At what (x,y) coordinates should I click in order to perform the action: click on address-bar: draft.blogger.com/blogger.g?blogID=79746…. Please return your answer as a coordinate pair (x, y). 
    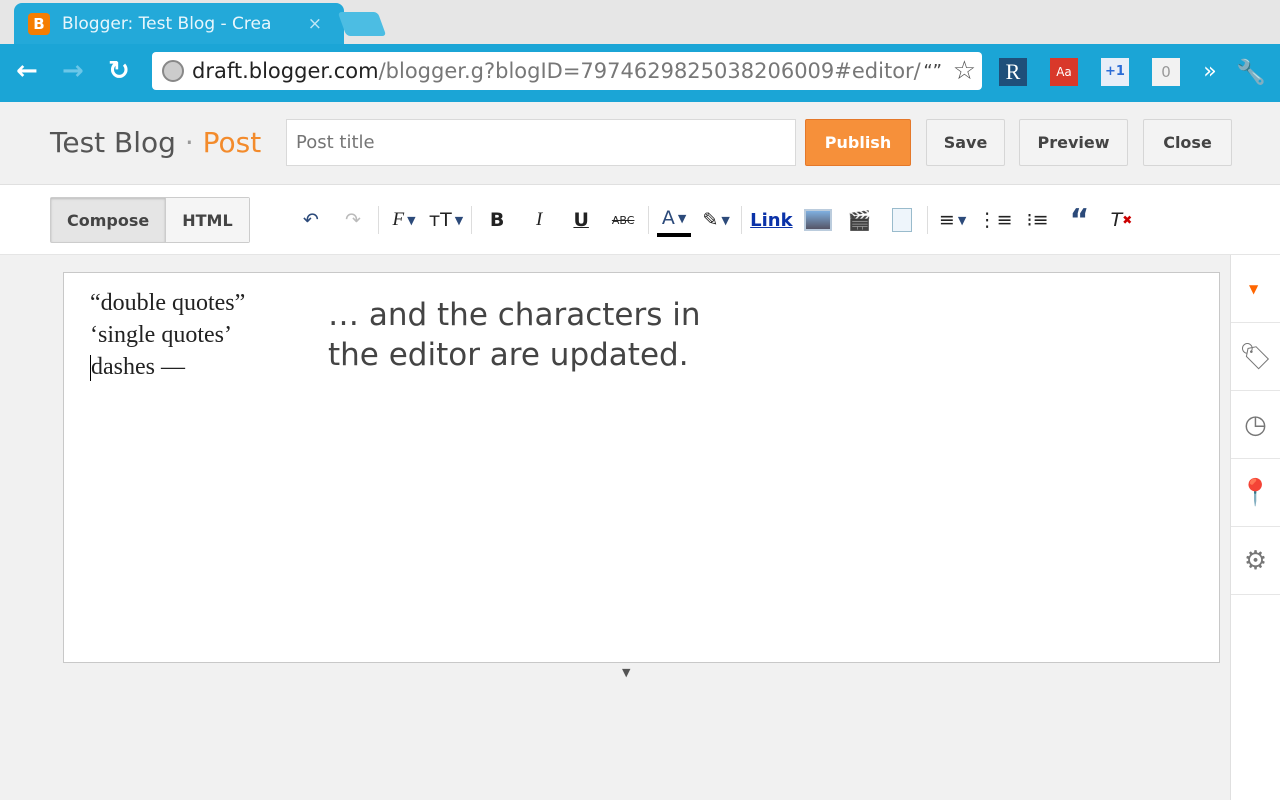
    Looking at the image, I should click on (567, 71).